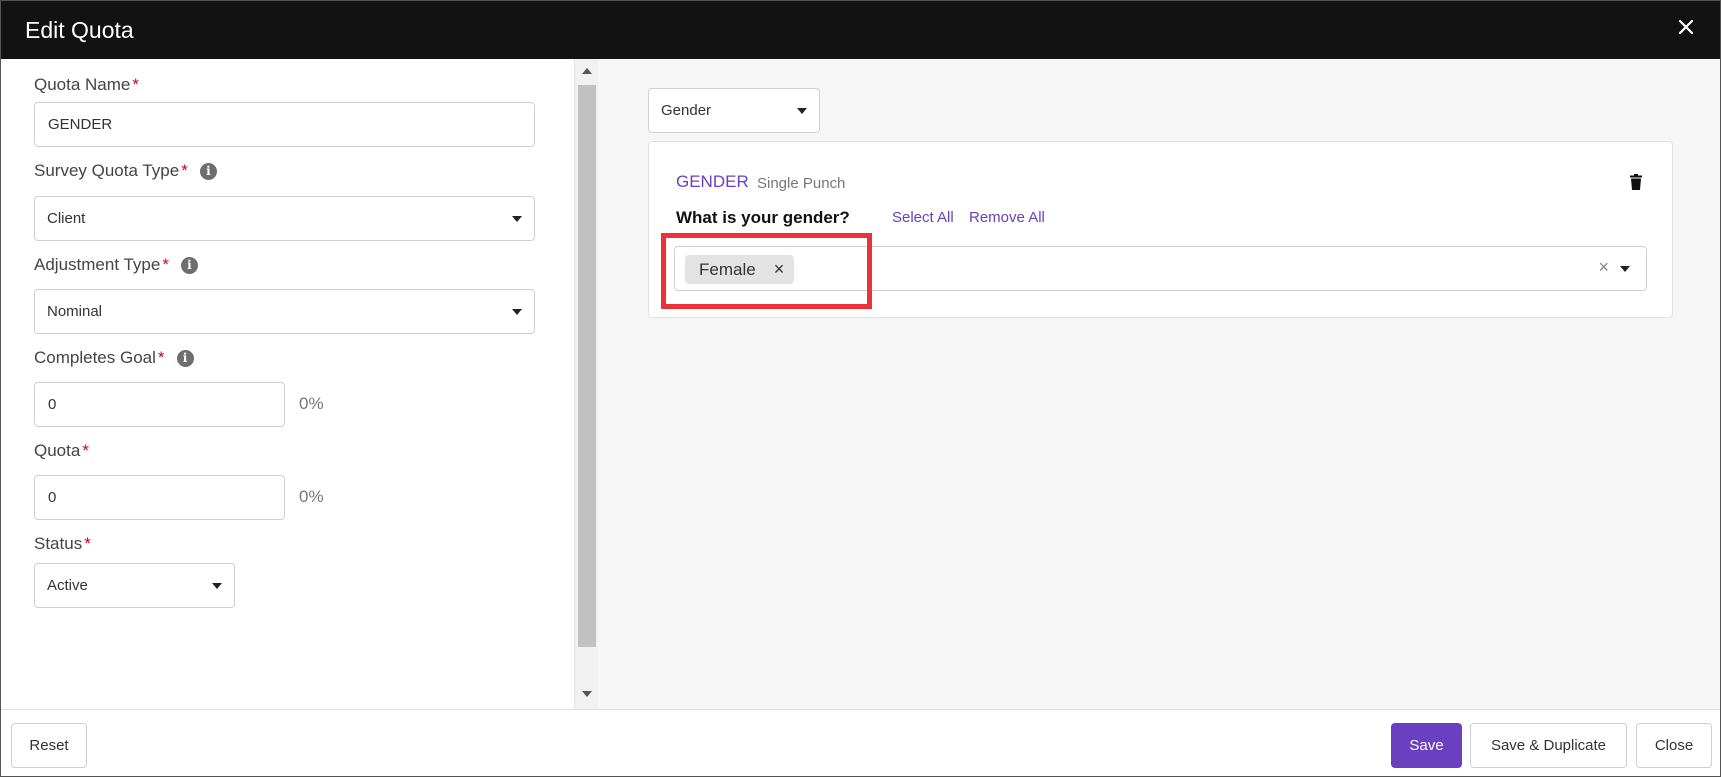 The image size is (1721, 777). Describe the element at coordinates (284, 124) in the screenshot. I see `quota-name-input: GENDER` at that location.